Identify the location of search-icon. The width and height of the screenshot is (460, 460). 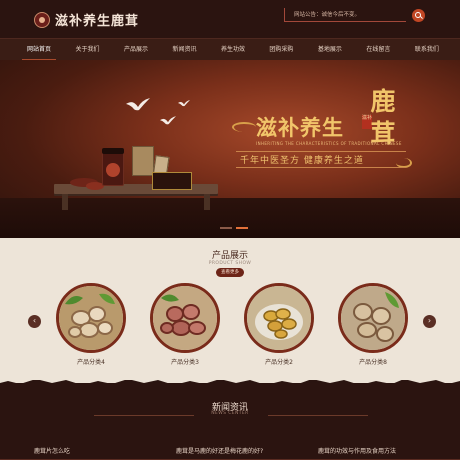
(418, 15).